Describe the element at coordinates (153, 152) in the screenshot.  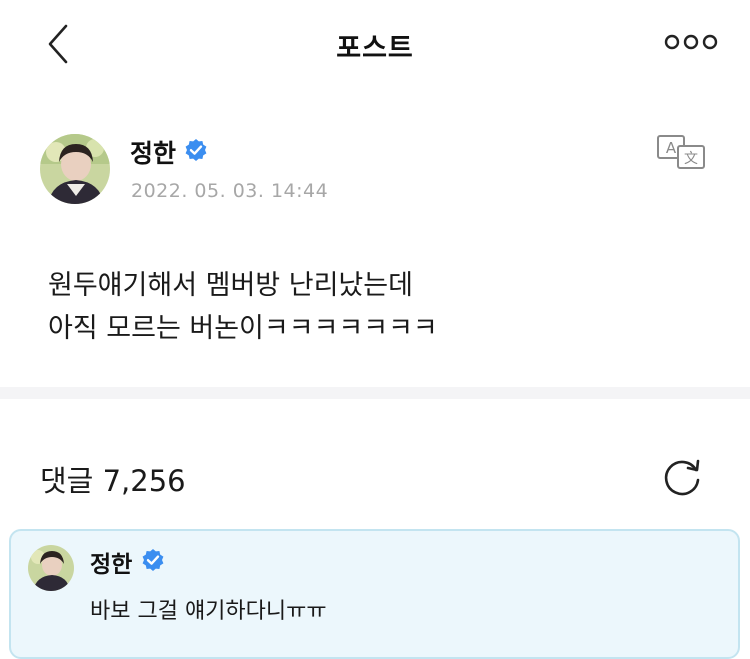
I see `author-name: 정한` at that location.